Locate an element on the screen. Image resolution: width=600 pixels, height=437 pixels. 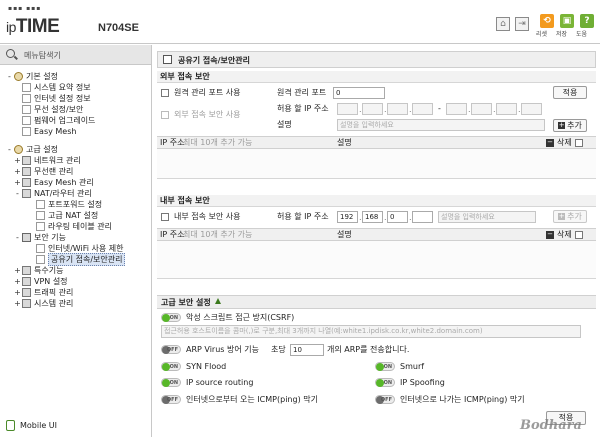
gear-icon is located at coordinates (18, 76).